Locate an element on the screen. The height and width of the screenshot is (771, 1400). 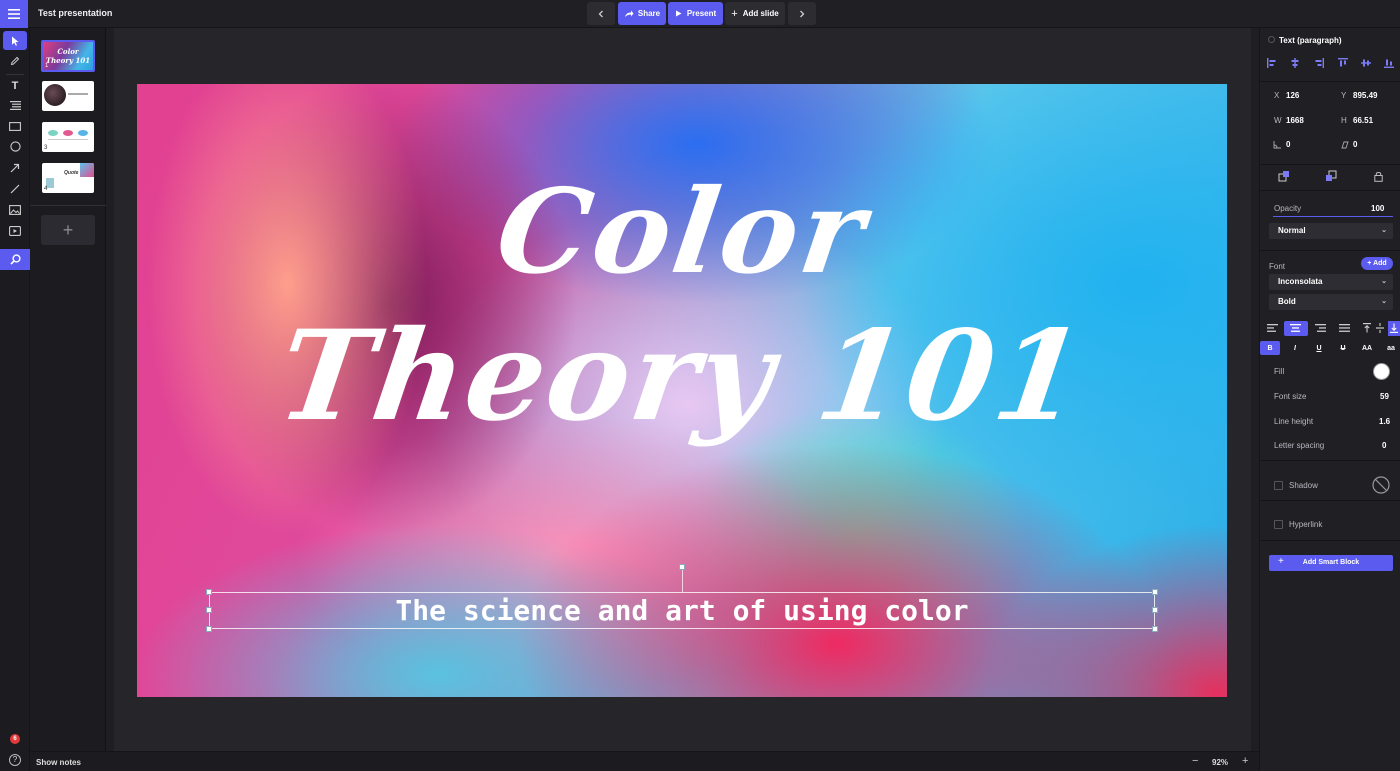
pen-tool is located at coordinates (15, 60).